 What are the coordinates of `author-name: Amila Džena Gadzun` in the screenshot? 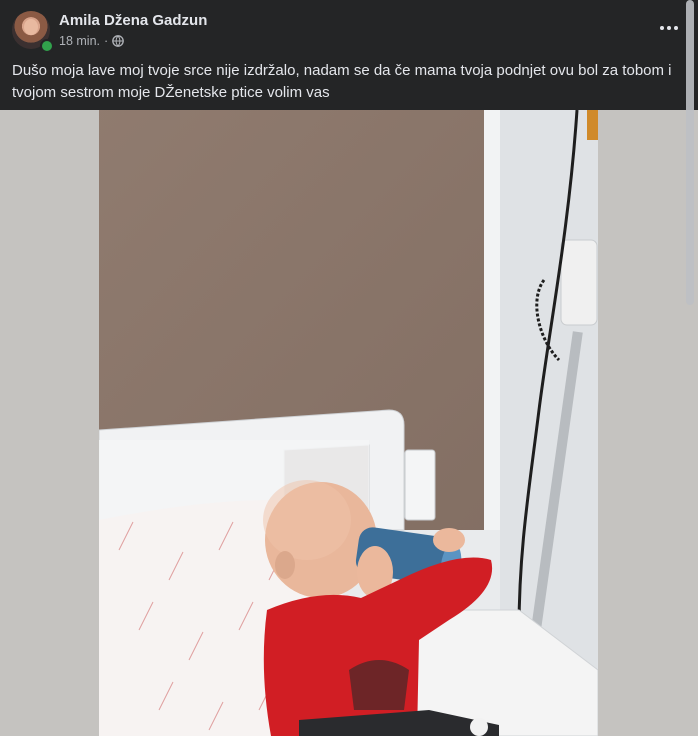 It's located at (133, 20).